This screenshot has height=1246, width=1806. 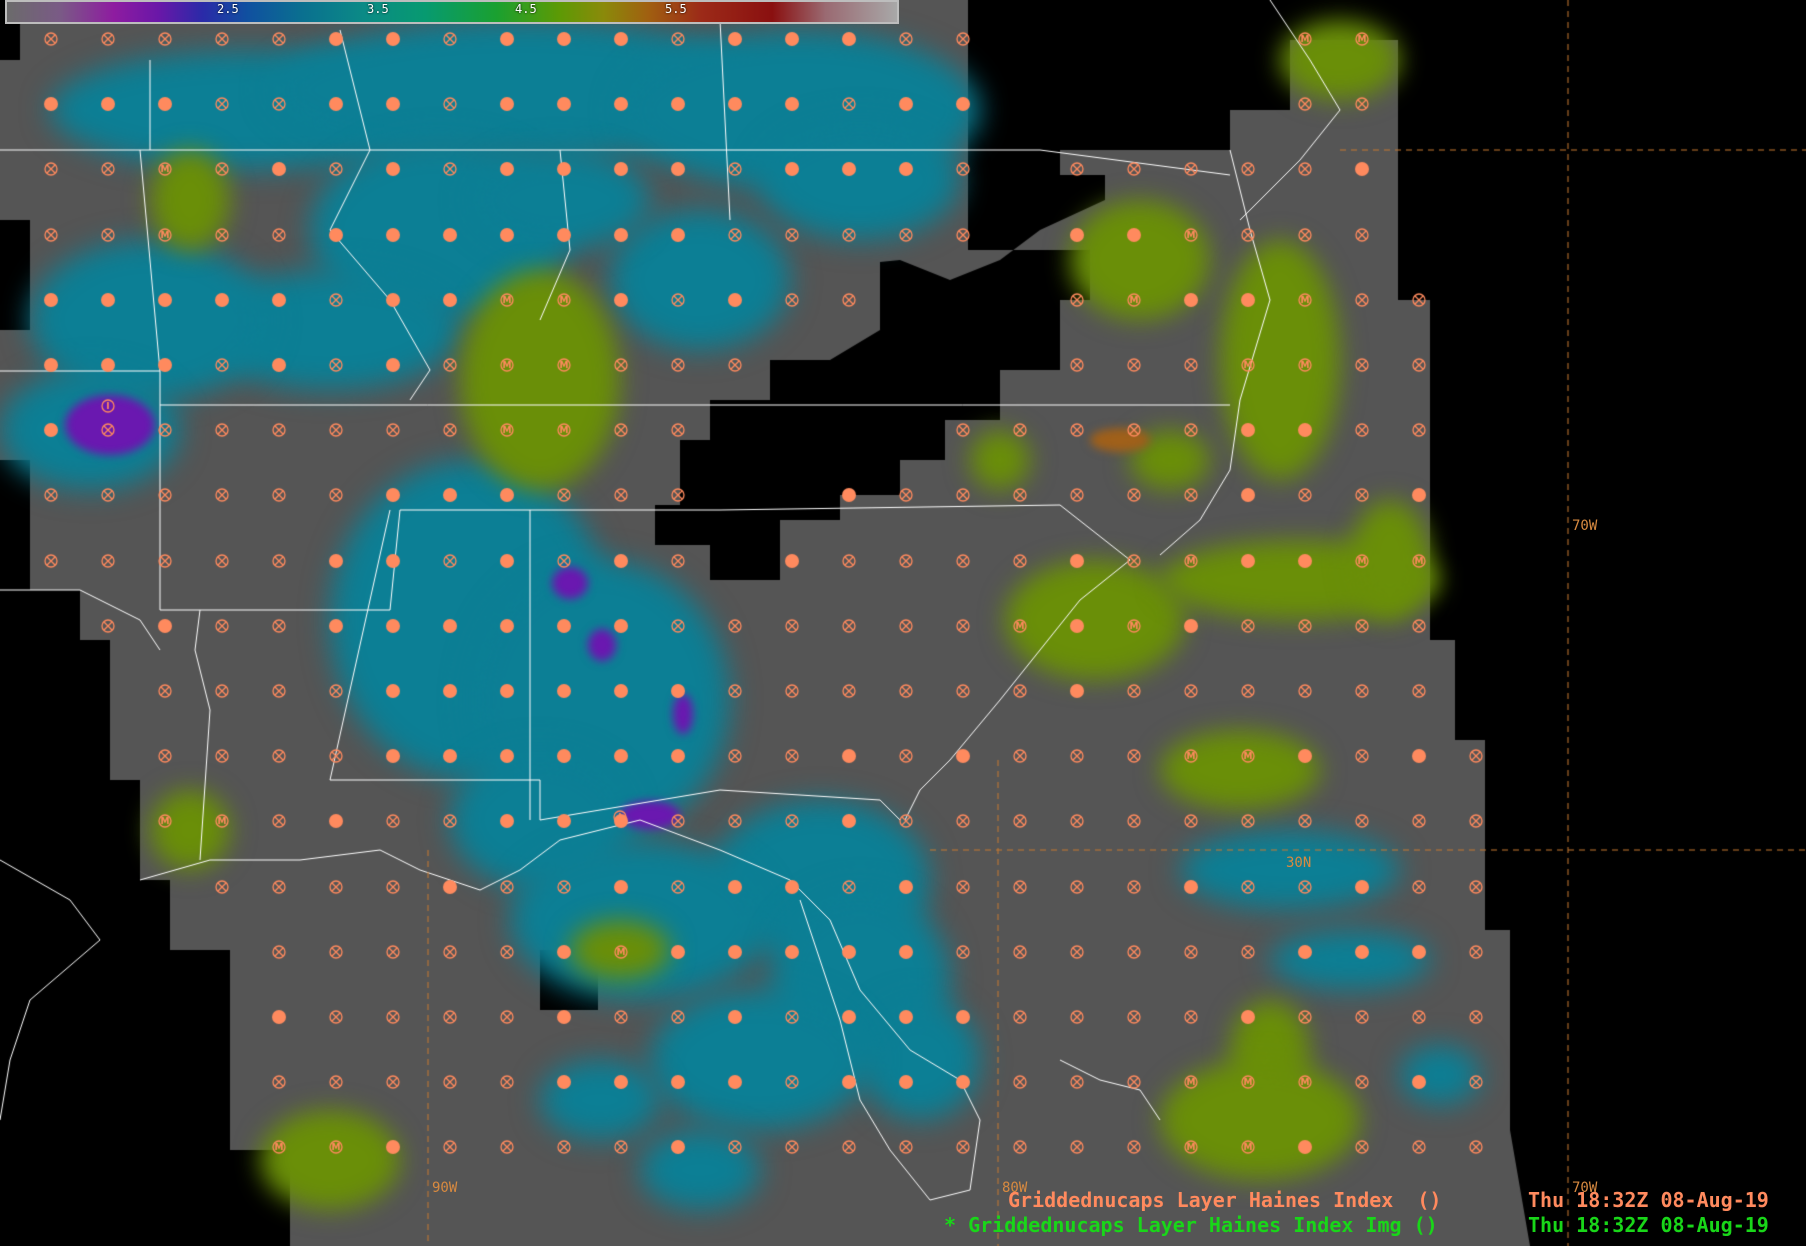 I want to click on status-time-2: Thu 18:32Z 08-Aug-19, so click(x=1648, y=1225).